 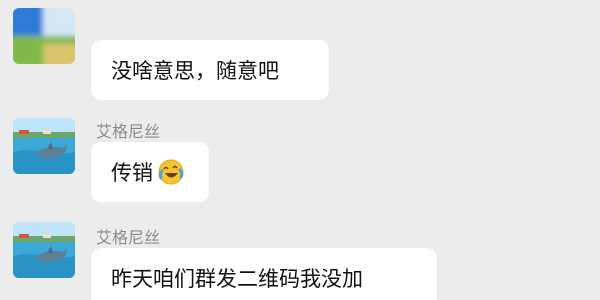 I want to click on avatar-image, so click(x=44, y=36).